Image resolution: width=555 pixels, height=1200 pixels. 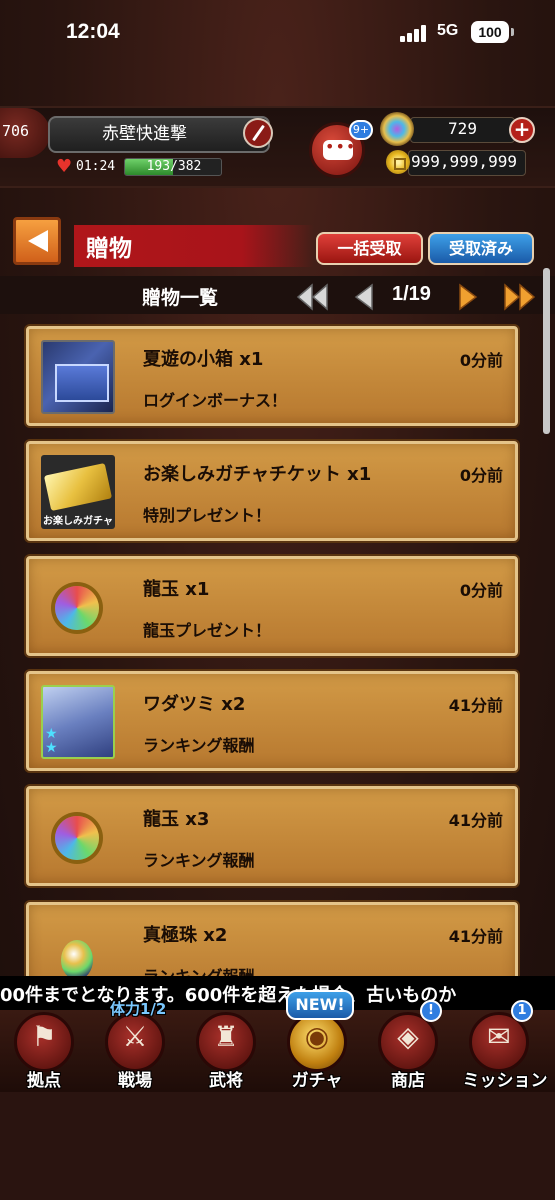 What do you see at coordinates (135, 1036) in the screenshot?
I see `crossed-swords-icon: ⚔` at bounding box center [135, 1036].